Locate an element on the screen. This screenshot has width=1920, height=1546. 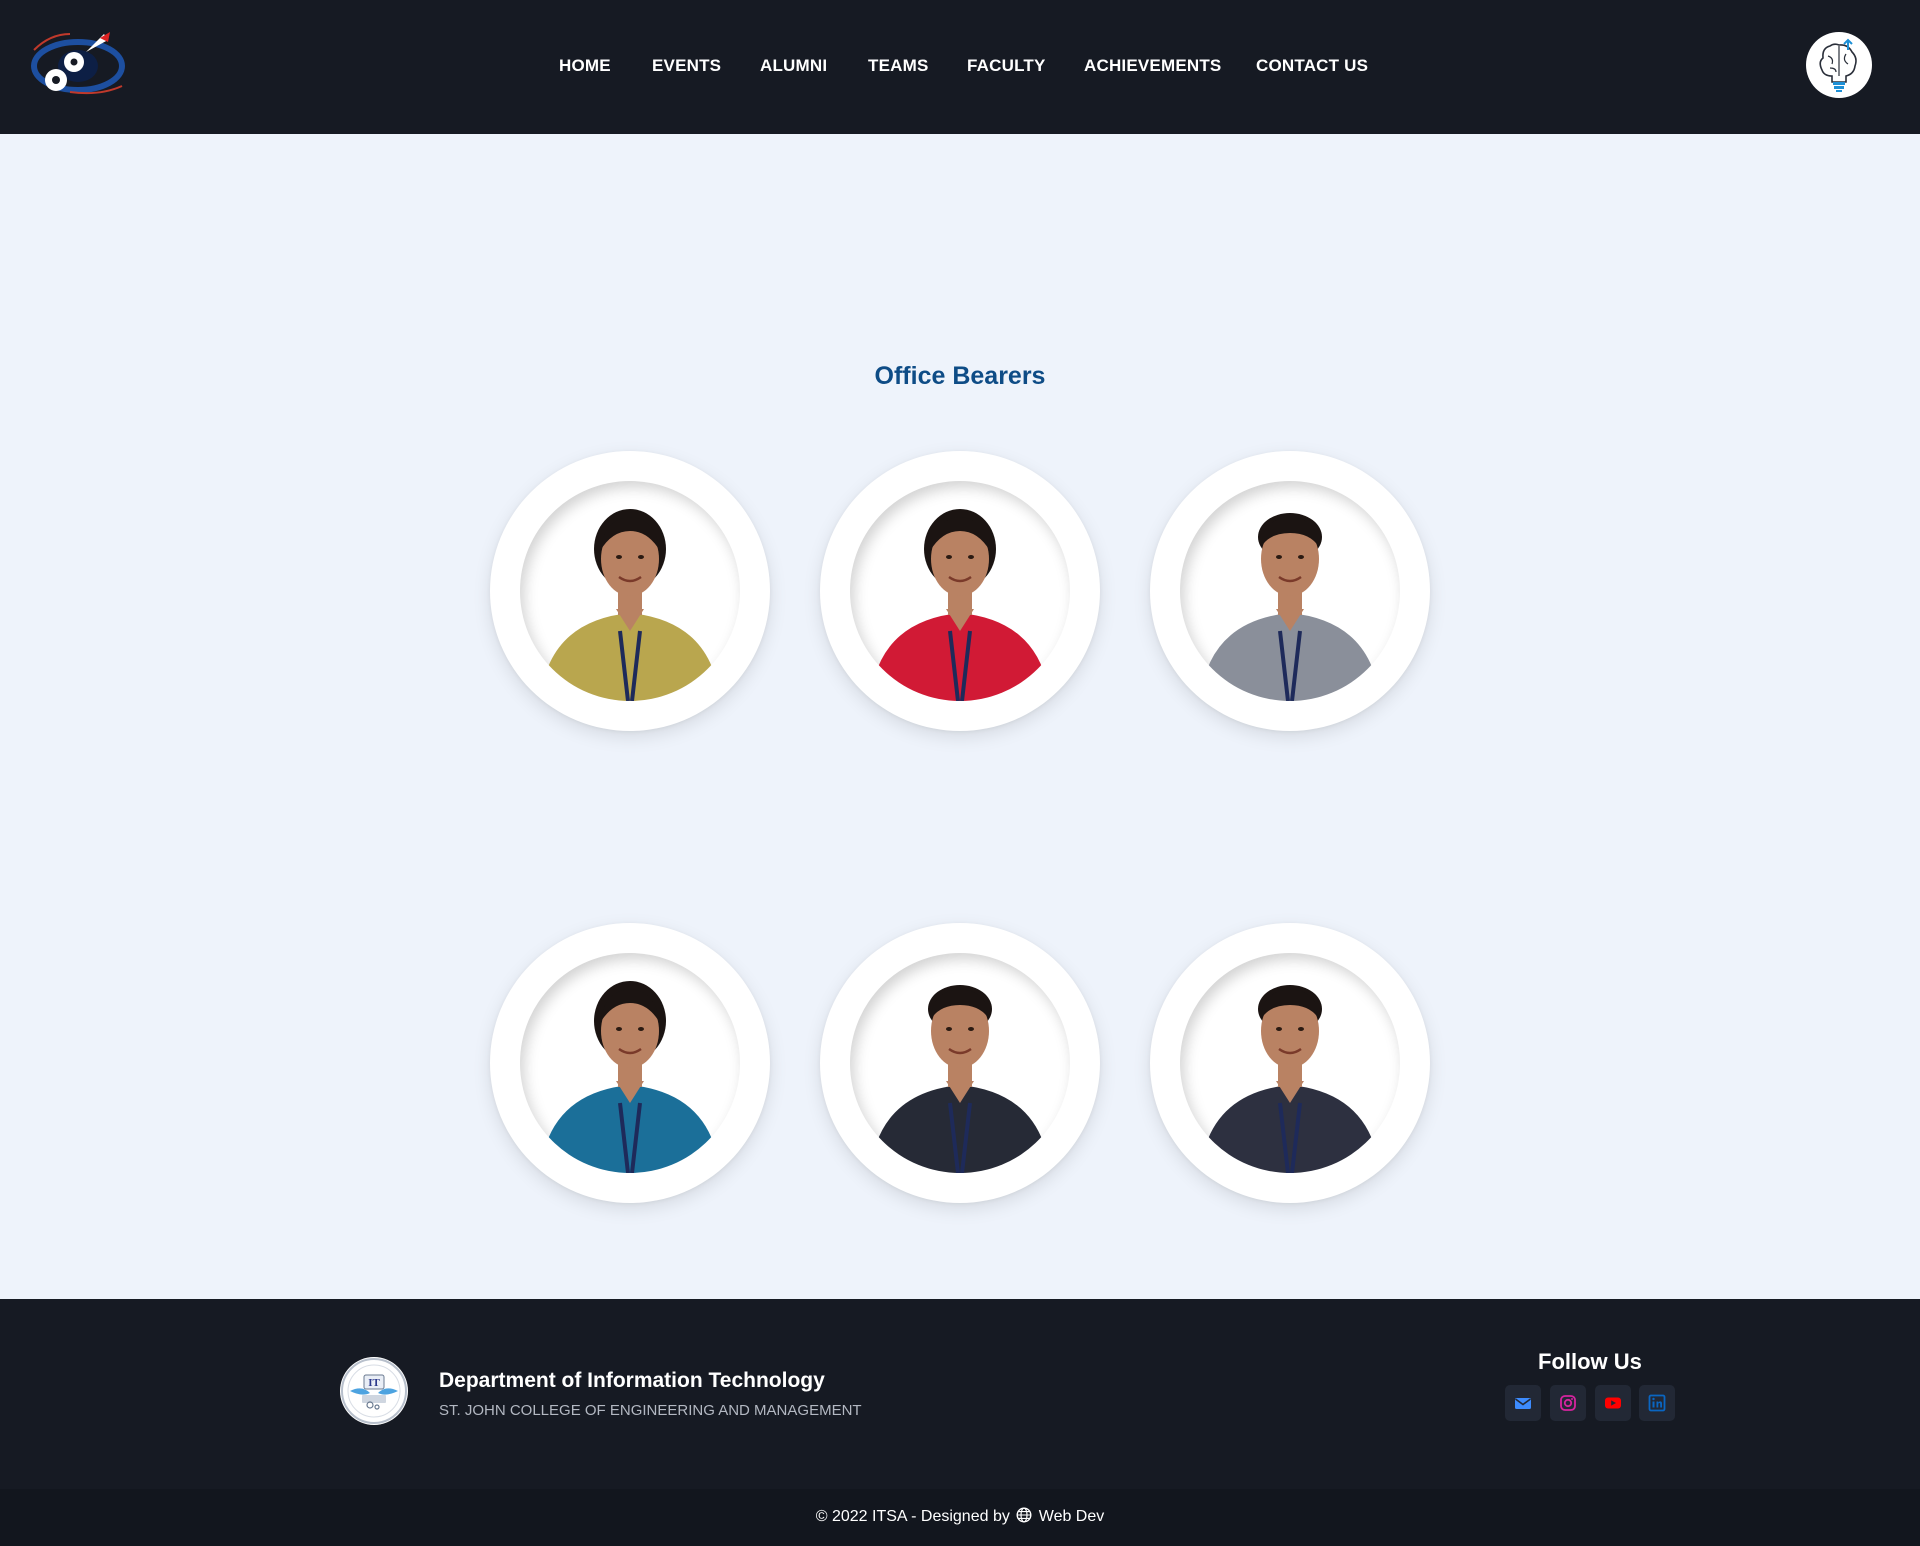
department-logo-icon: IT is located at coordinates (374, 1391).